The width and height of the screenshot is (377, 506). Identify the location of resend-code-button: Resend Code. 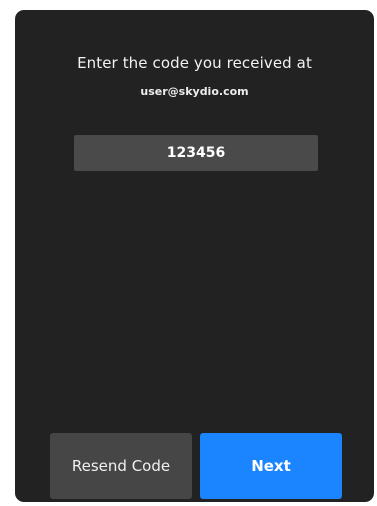
(121, 466).